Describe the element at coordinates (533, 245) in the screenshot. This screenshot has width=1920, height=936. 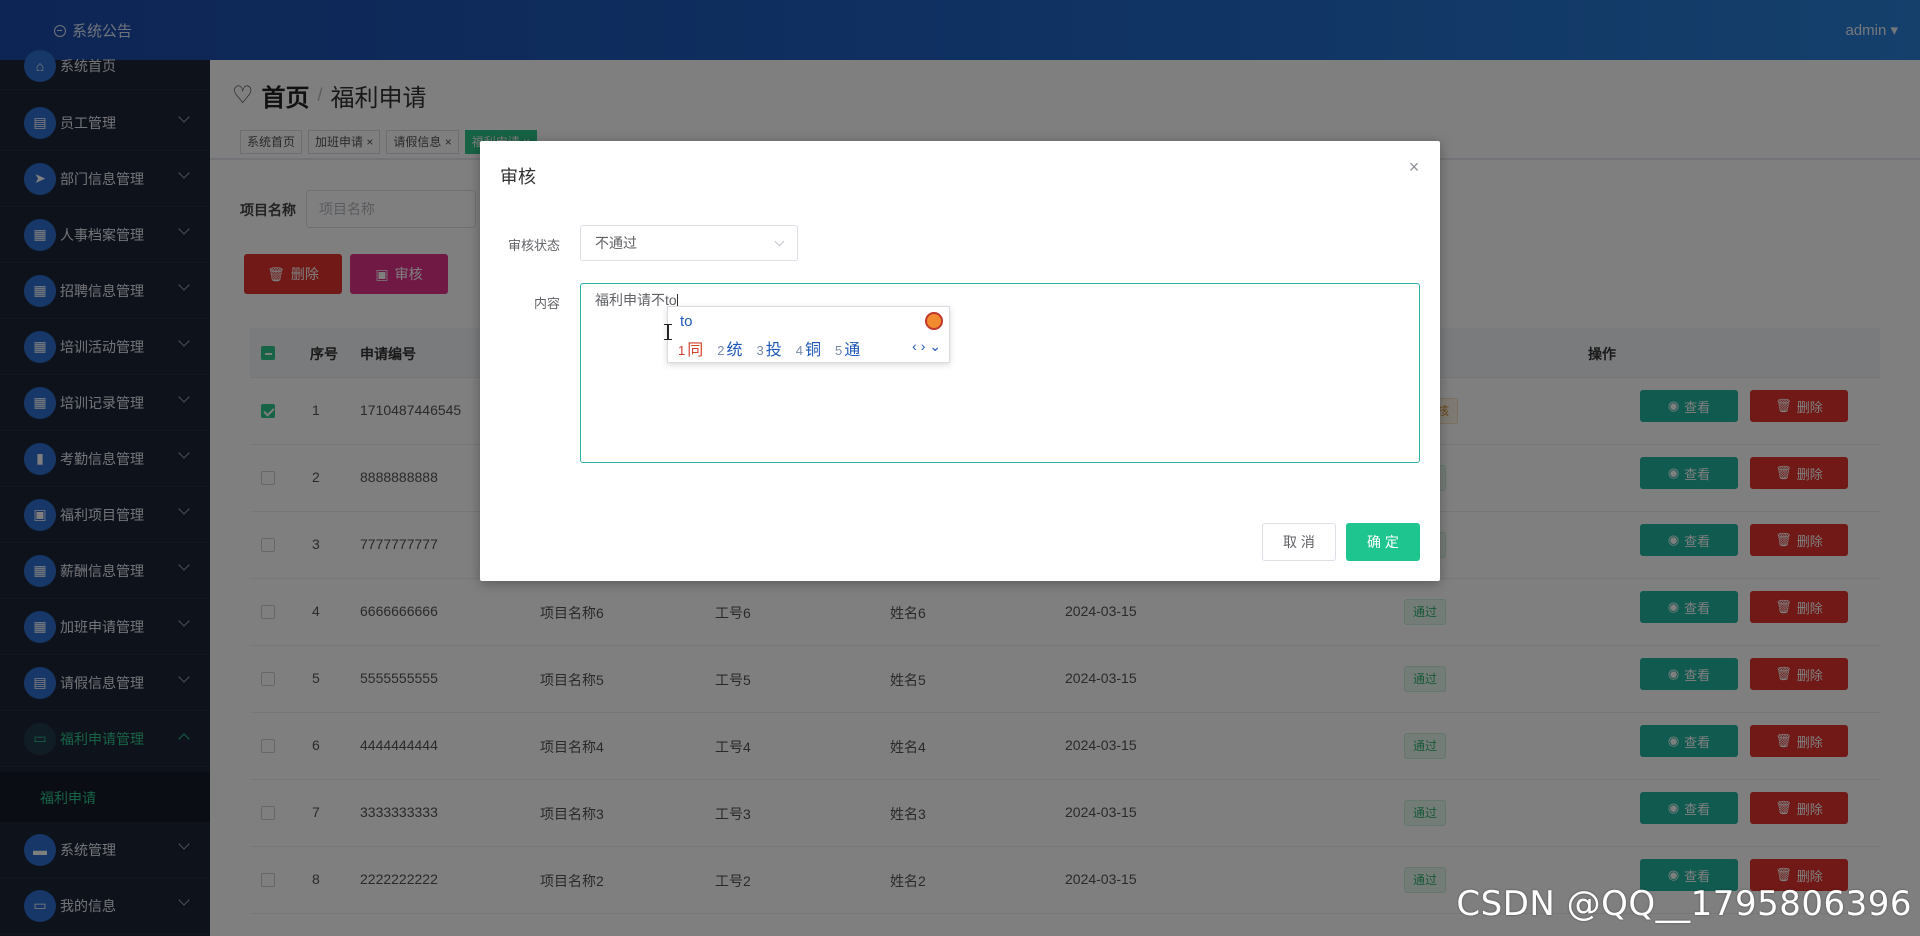
I see `status-field-label: 审核状态` at that location.